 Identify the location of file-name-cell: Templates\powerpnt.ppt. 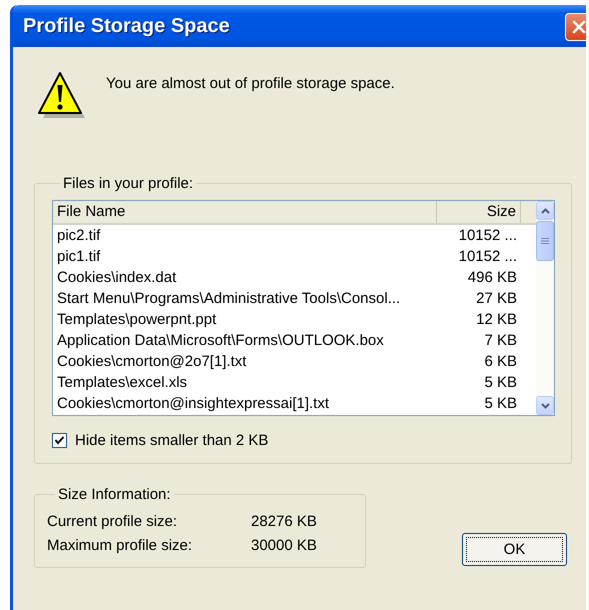
(245, 319).